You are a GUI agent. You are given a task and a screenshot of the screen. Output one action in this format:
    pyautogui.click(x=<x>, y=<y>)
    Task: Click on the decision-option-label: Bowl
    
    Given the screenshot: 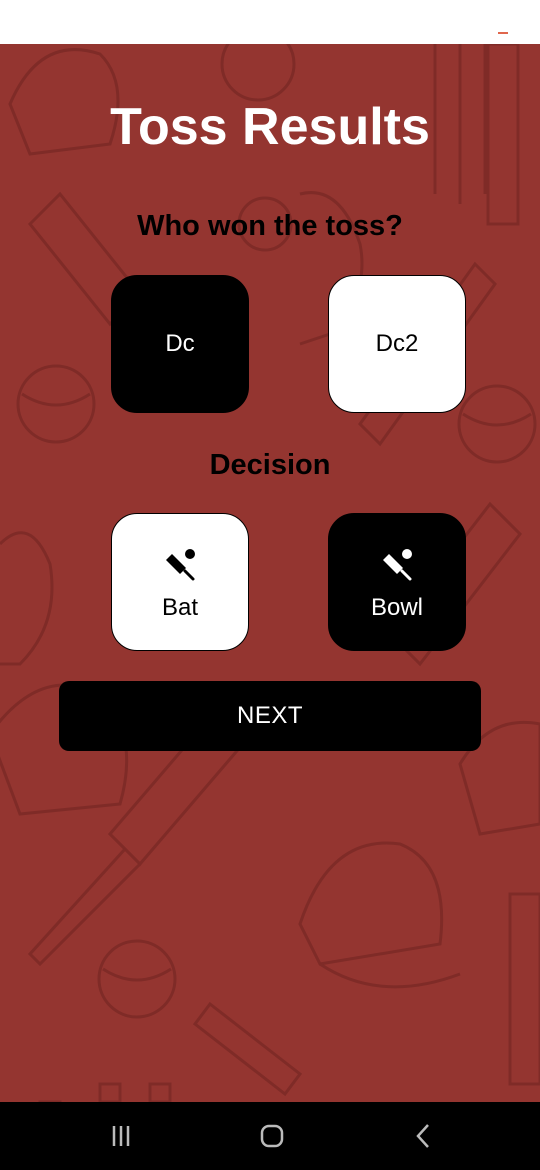 What is the action you would take?
    pyautogui.click(x=397, y=607)
    